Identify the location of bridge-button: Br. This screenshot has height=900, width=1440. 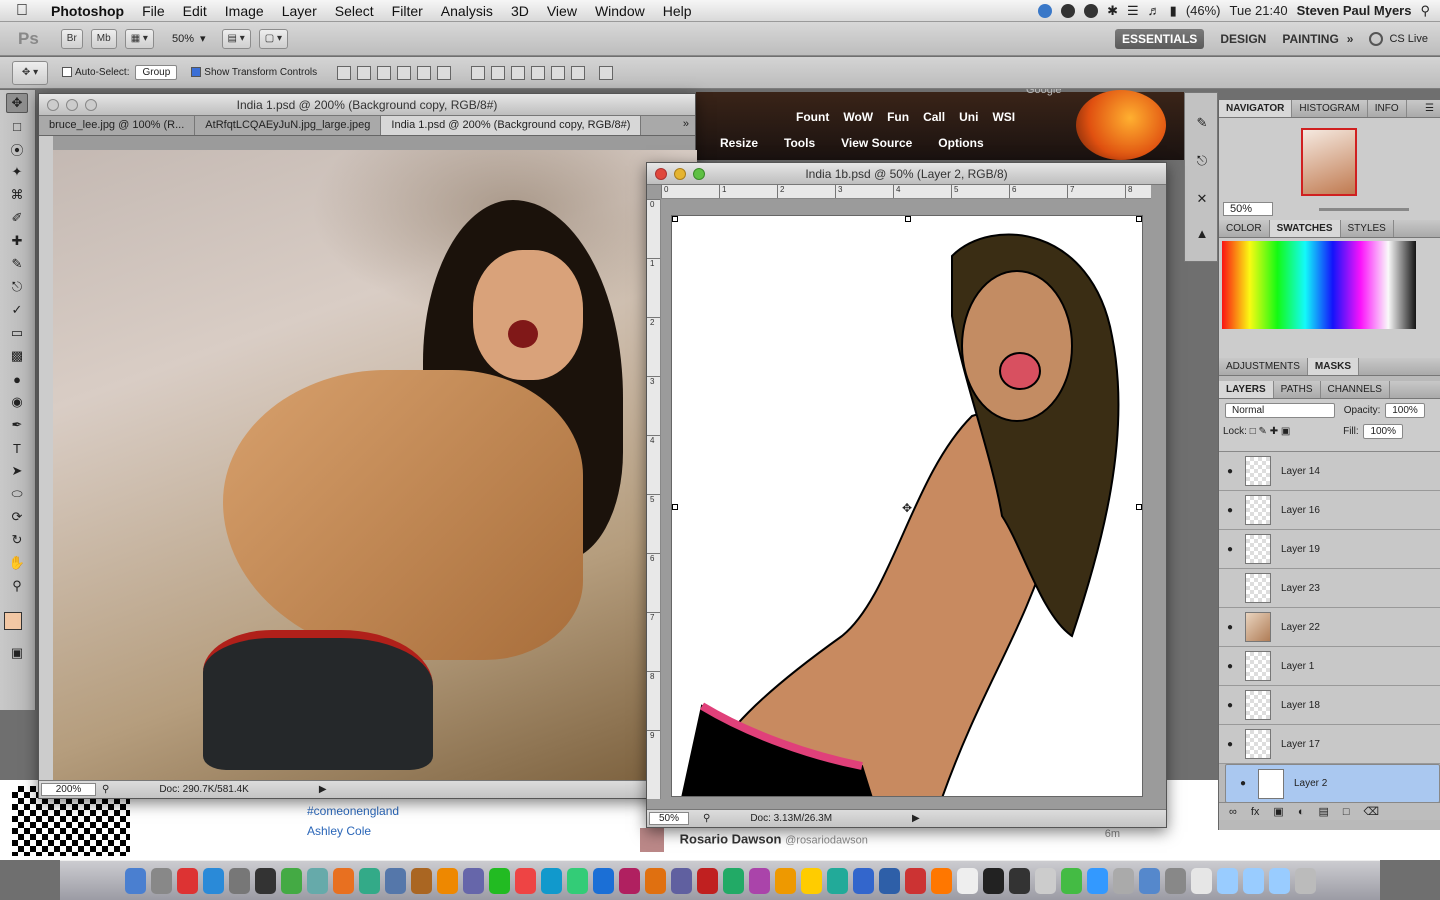
(71, 38).